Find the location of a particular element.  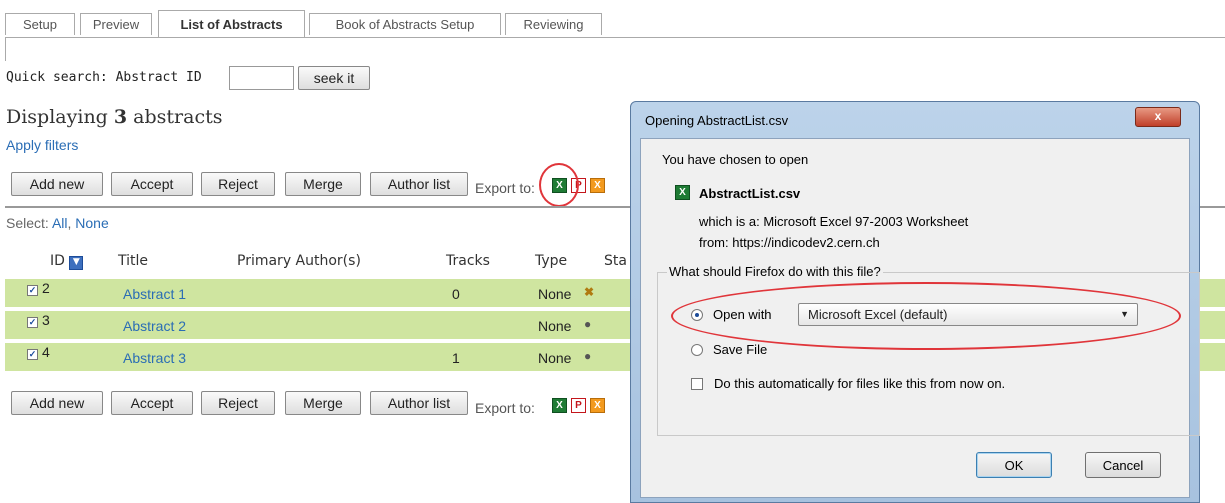

column-status: Sta is located at coordinates (615, 261).